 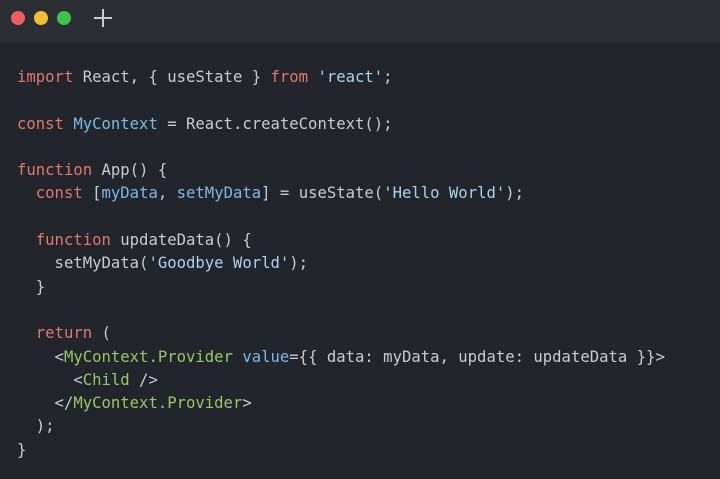 What do you see at coordinates (341, 380) in the screenshot?
I see `code-line: <Child />` at bounding box center [341, 380].